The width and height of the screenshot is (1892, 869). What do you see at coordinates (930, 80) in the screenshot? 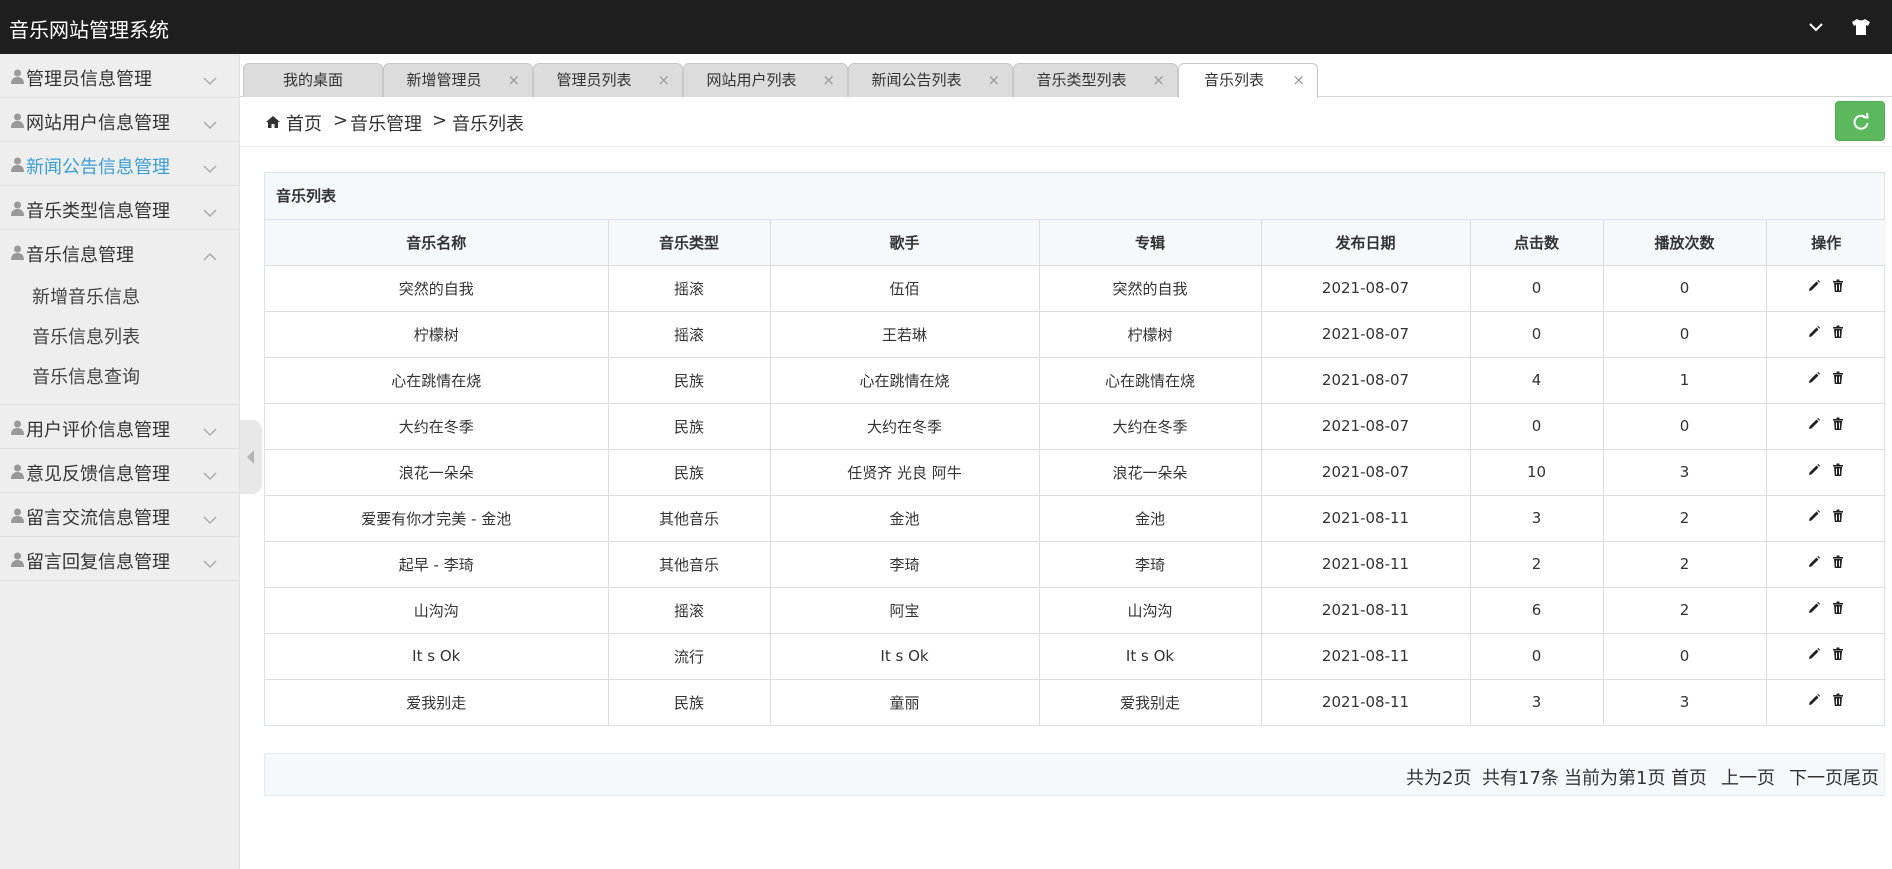
I see `tab-news-list: 新闻公告列表 ×` at bounding box center [930, 80].